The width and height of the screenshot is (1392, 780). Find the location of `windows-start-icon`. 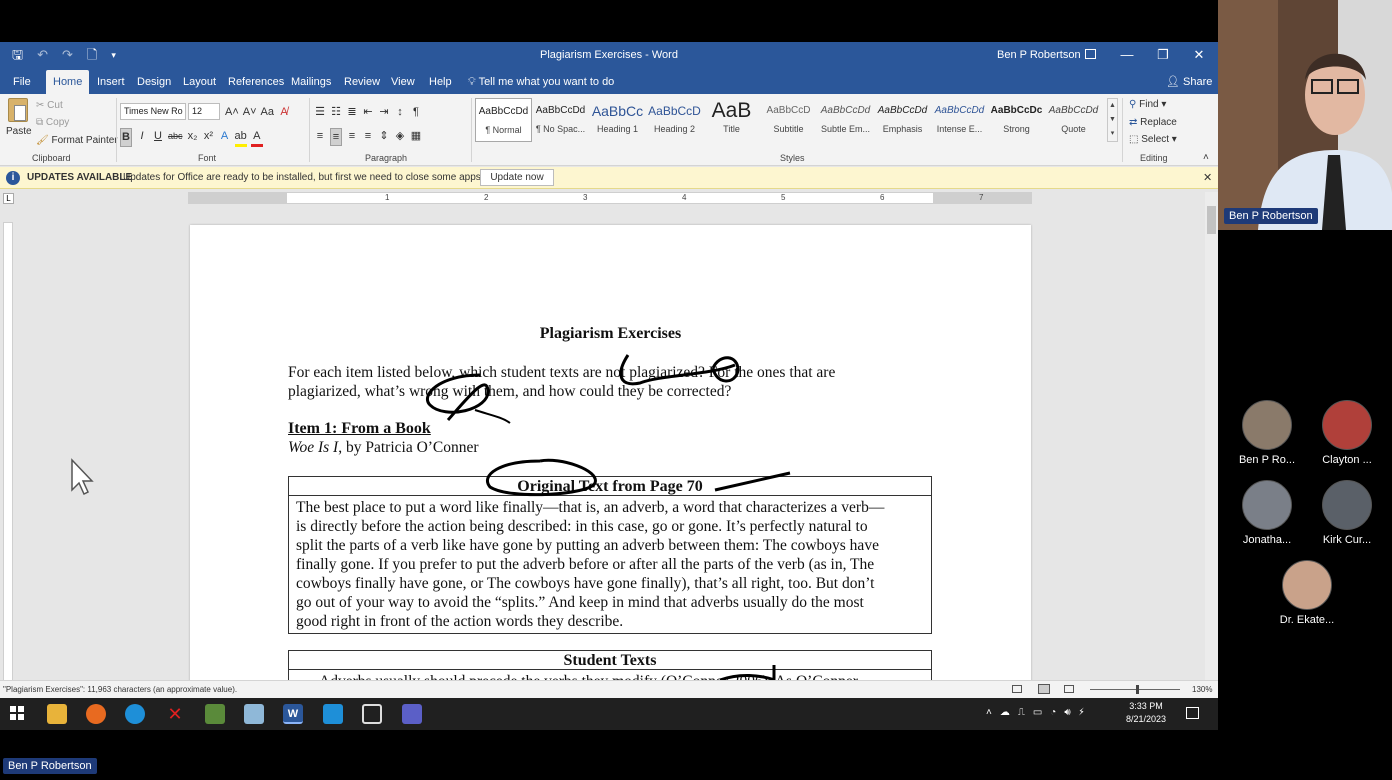

windows-start-icon is located at coordinates (18, 714).